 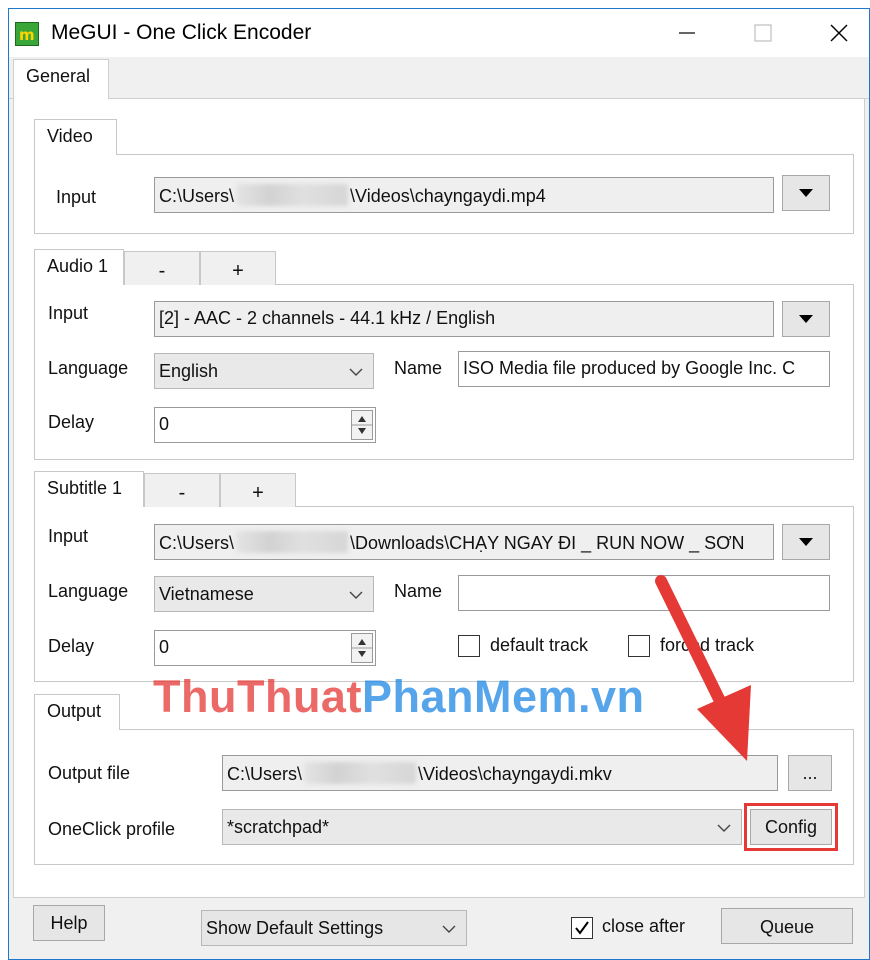 I want to click on tab-subtitle-1: Subtitle 1, so click(x=89, y=489).